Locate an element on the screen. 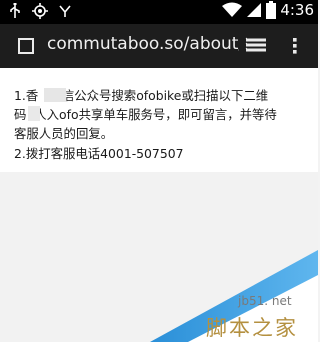  gps-icon is located at coordinates (40, 11).